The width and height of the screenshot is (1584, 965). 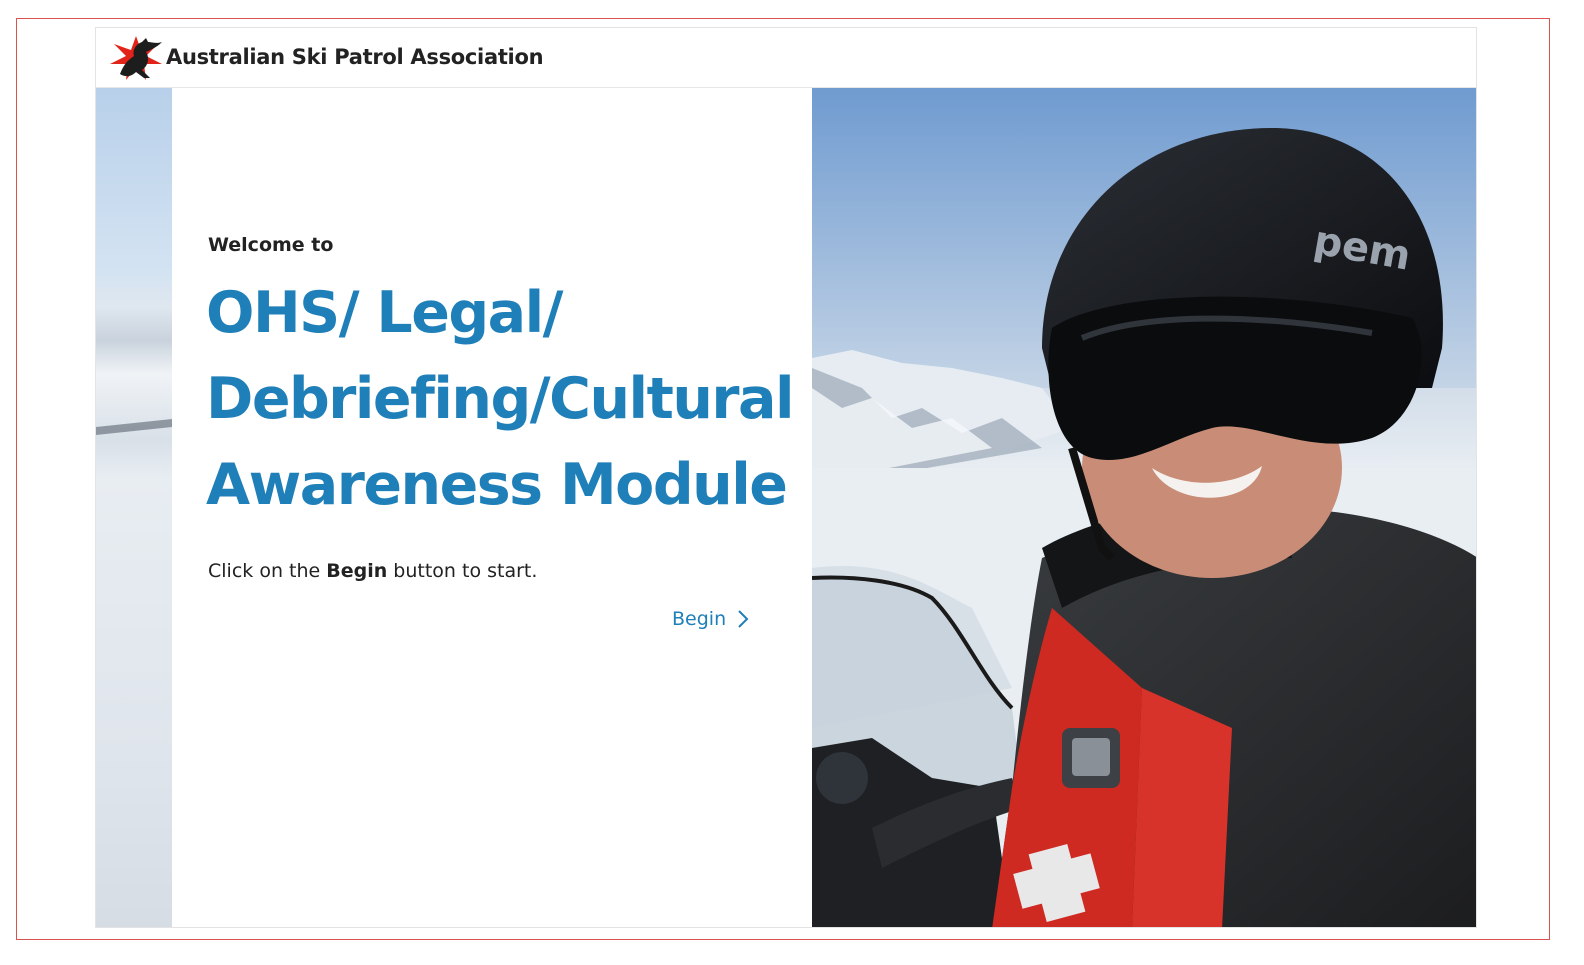 I want to click on instruction-bold: Begin, so click(x=357, y=571).